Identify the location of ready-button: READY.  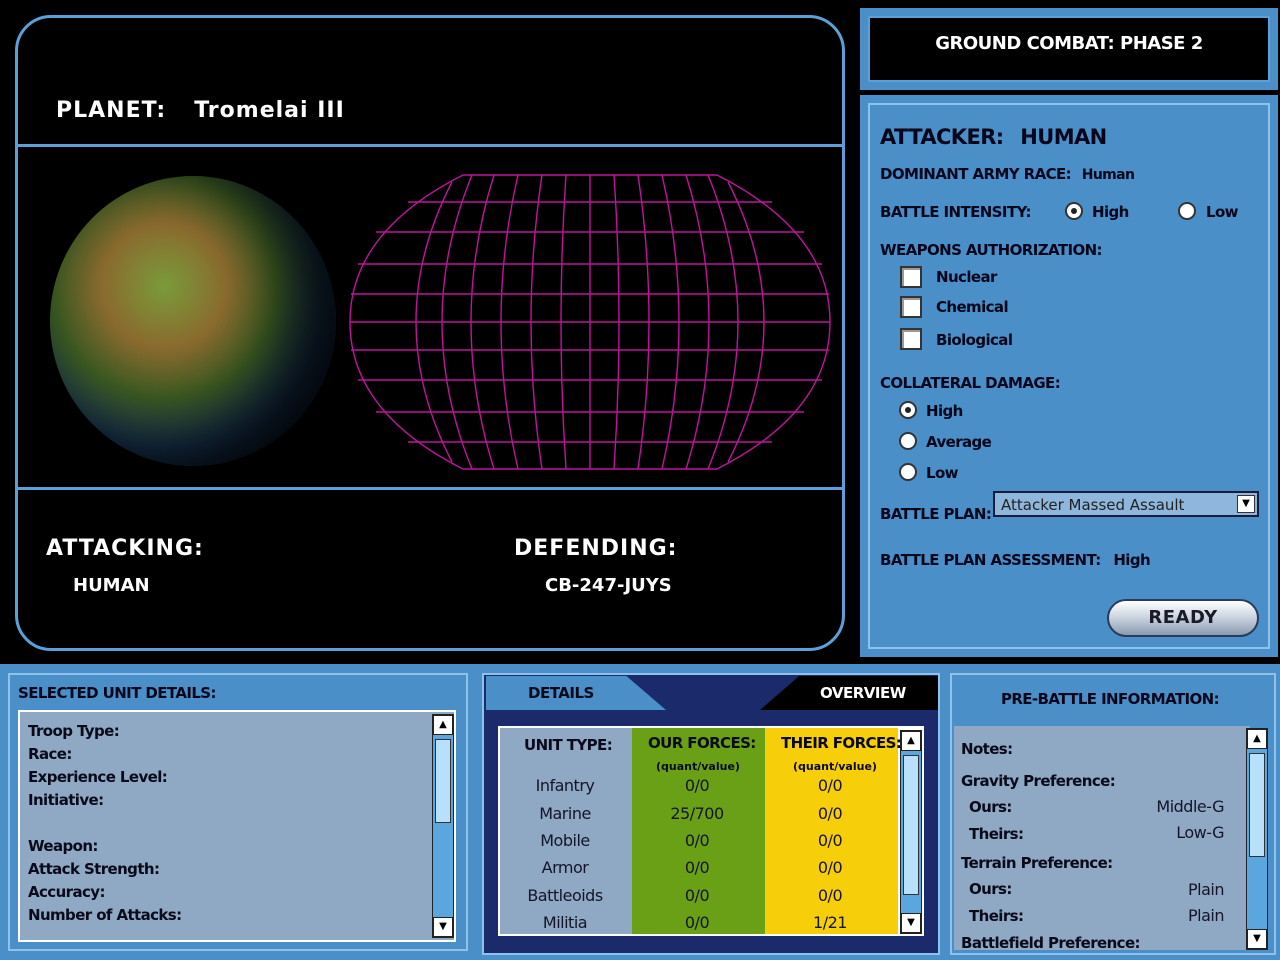
(1183, 618).